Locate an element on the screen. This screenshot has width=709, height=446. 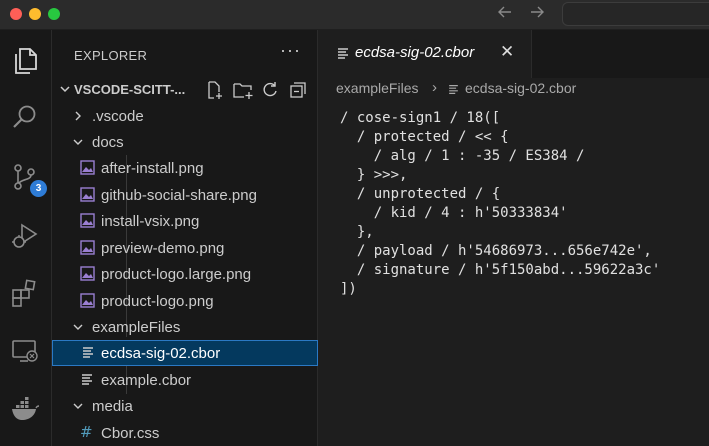
arrow-left-icon is located at coordinates (505, 14).